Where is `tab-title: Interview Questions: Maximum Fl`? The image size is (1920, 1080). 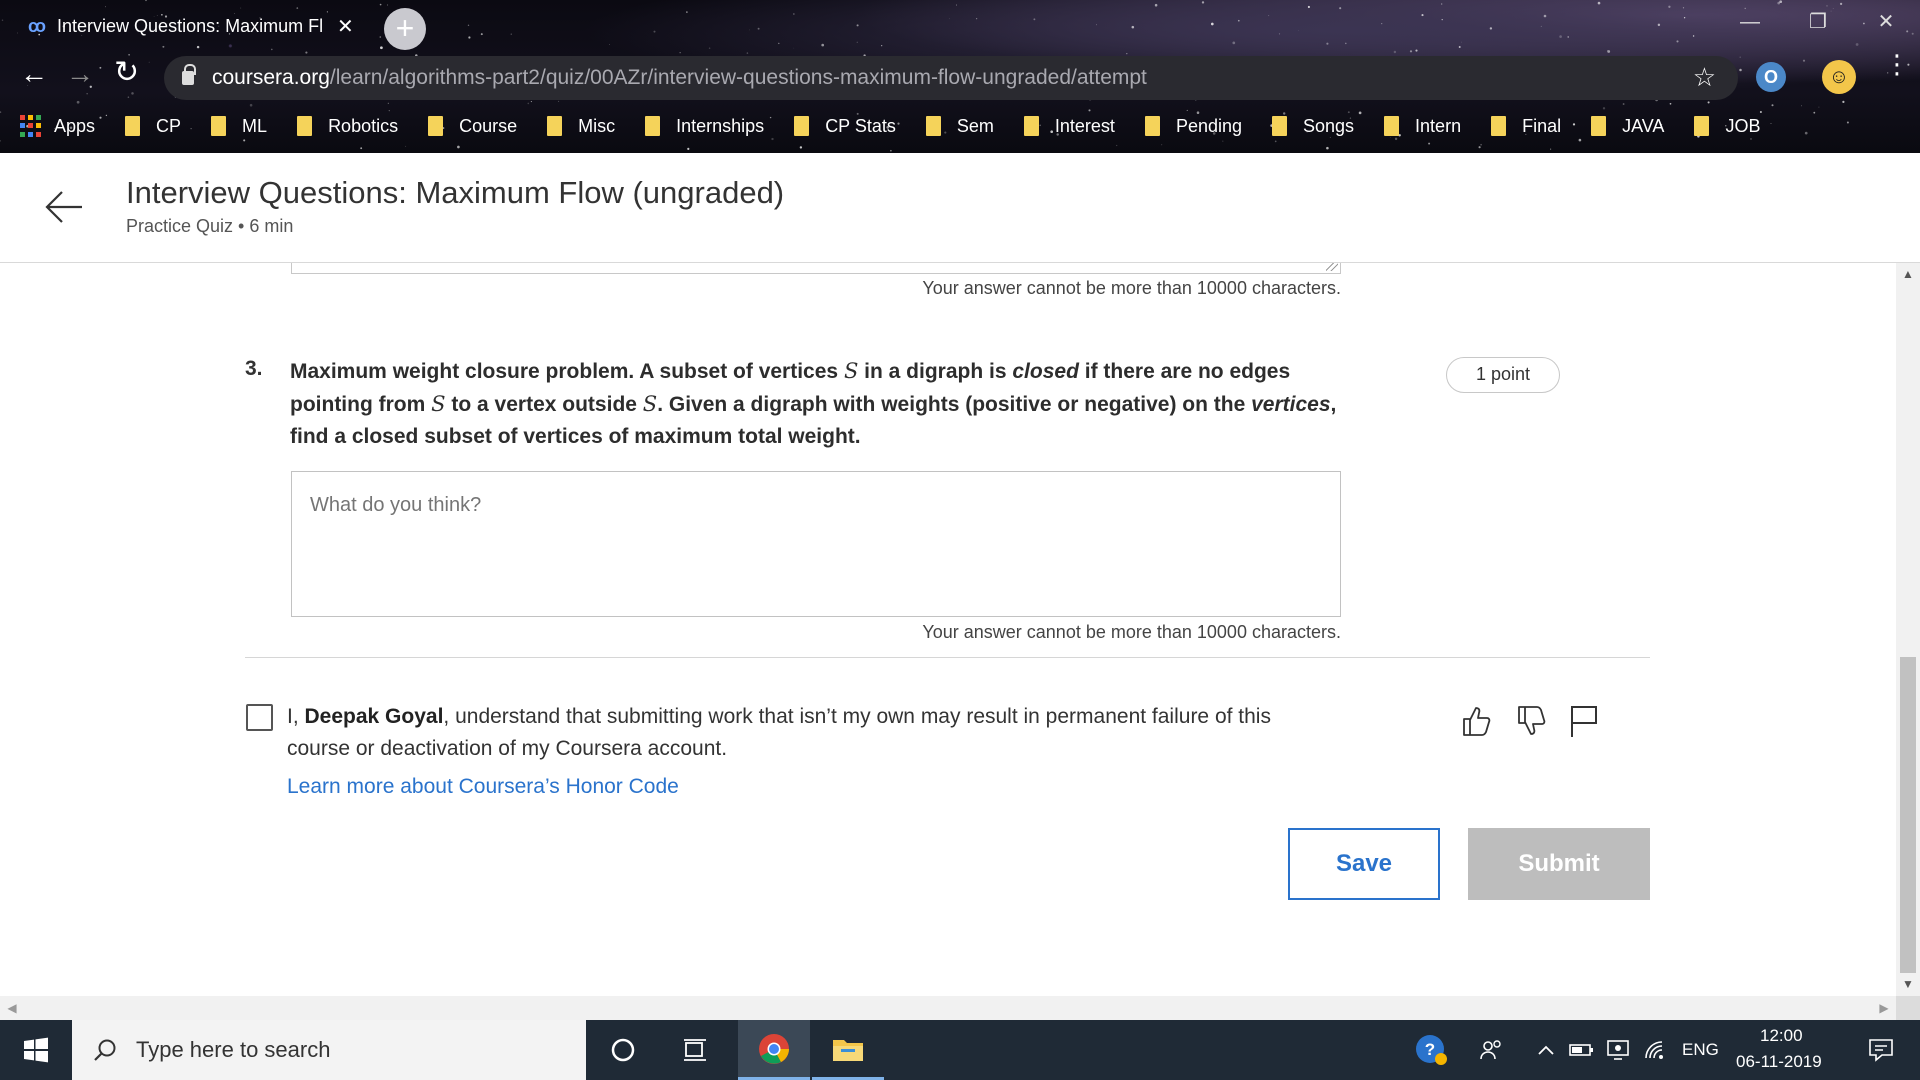
tab-title: Interview Questions: Maximum Fl is located at coordinates (190, 25).